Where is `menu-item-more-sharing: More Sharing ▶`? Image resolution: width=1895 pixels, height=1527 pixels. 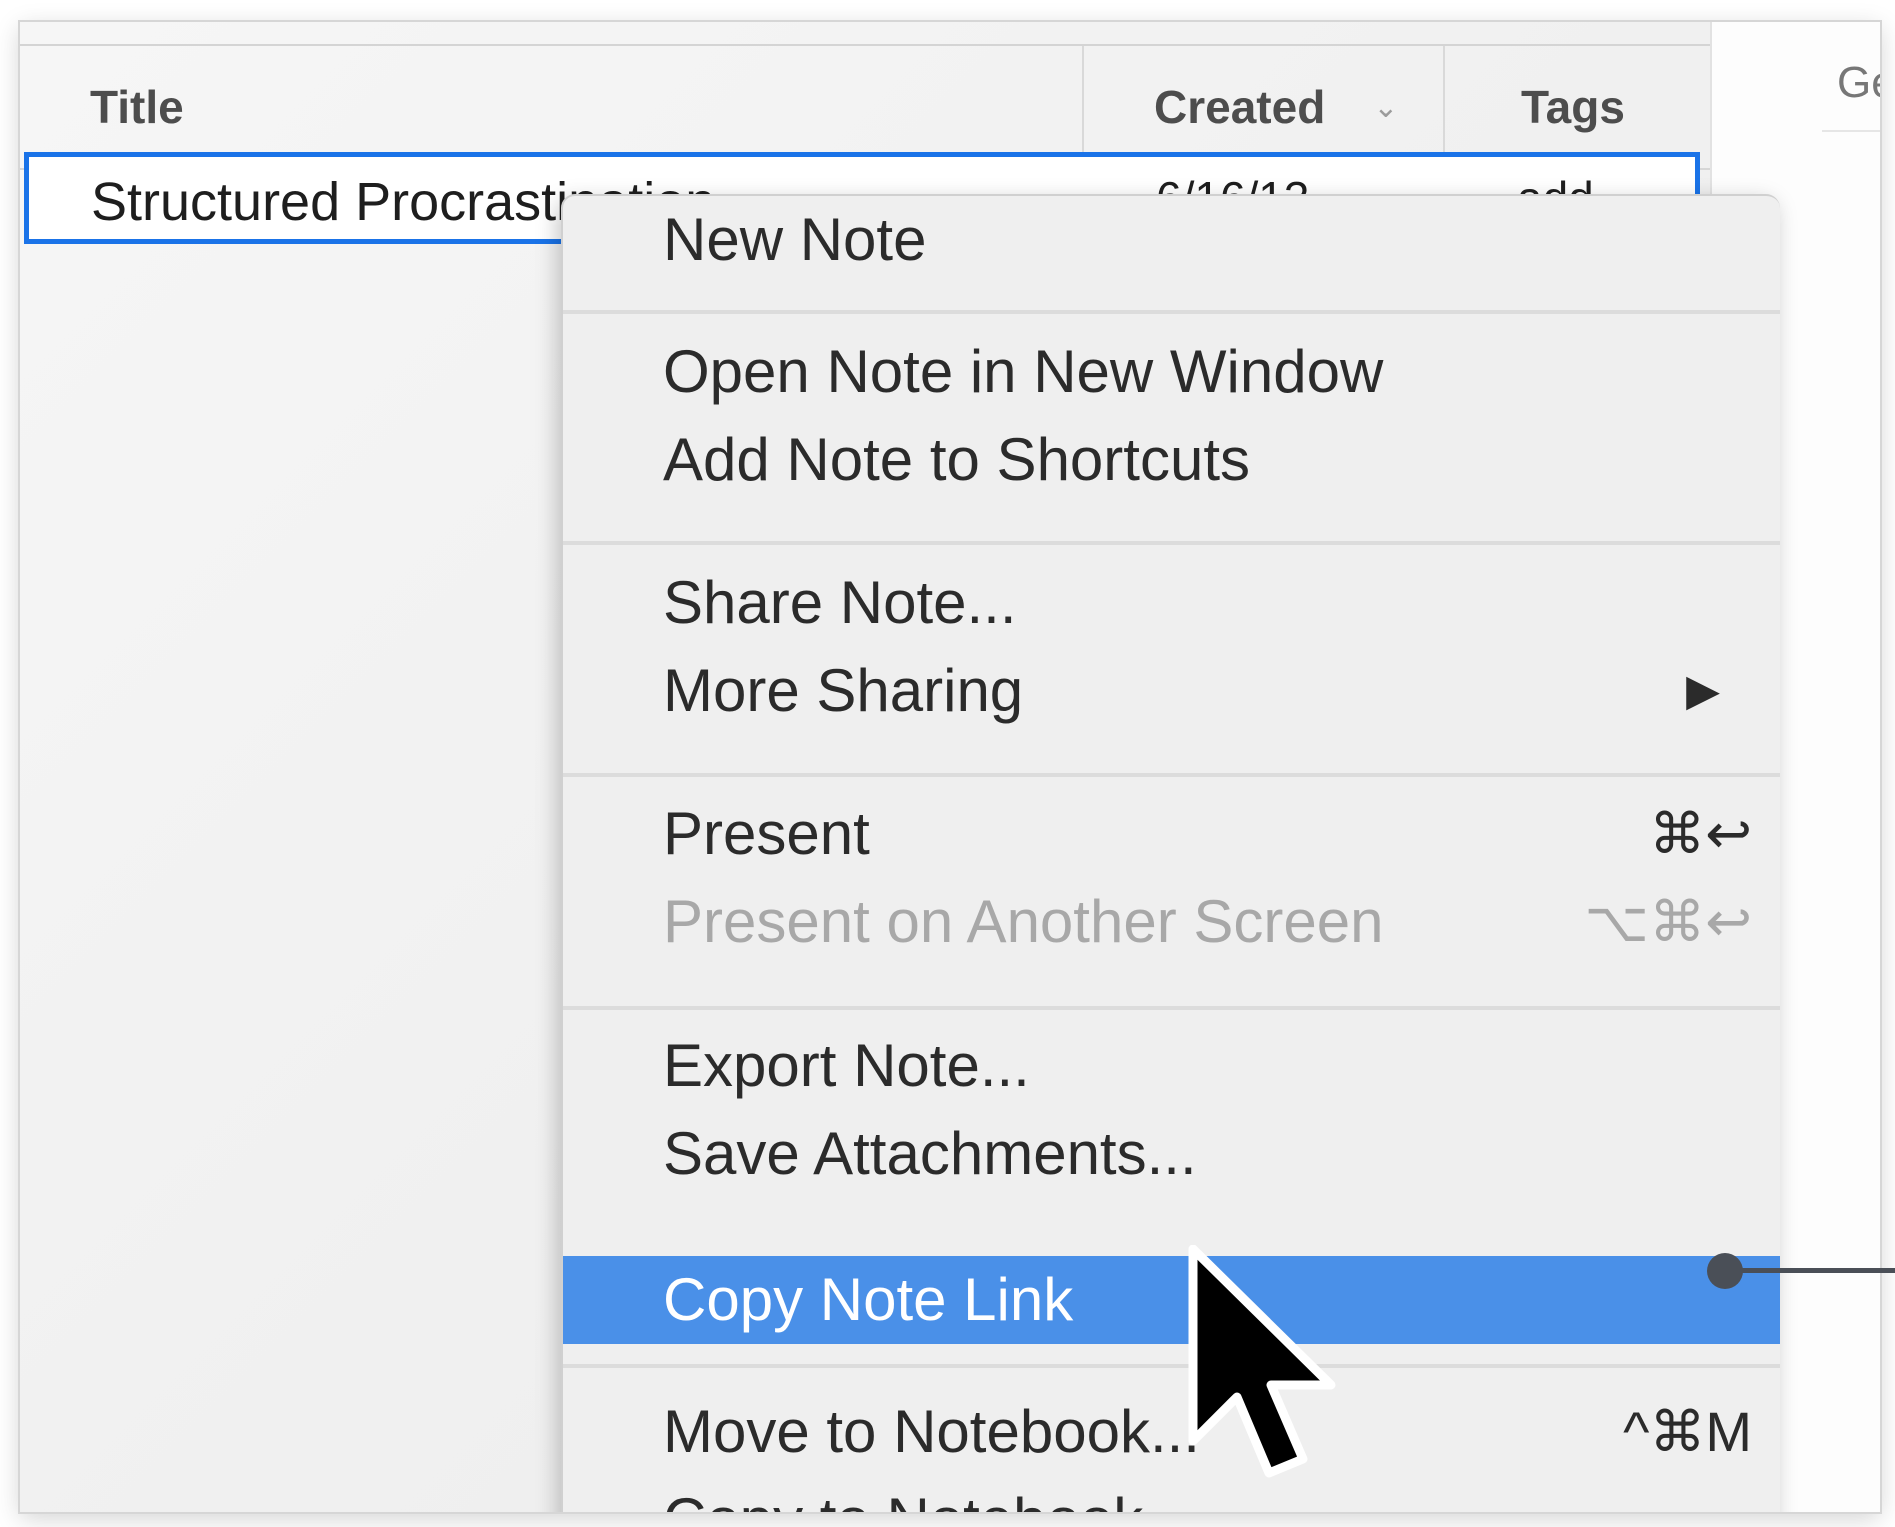 menu-item-more-sharing: More Sharing ▶ is located at coordinates (1171, 691).